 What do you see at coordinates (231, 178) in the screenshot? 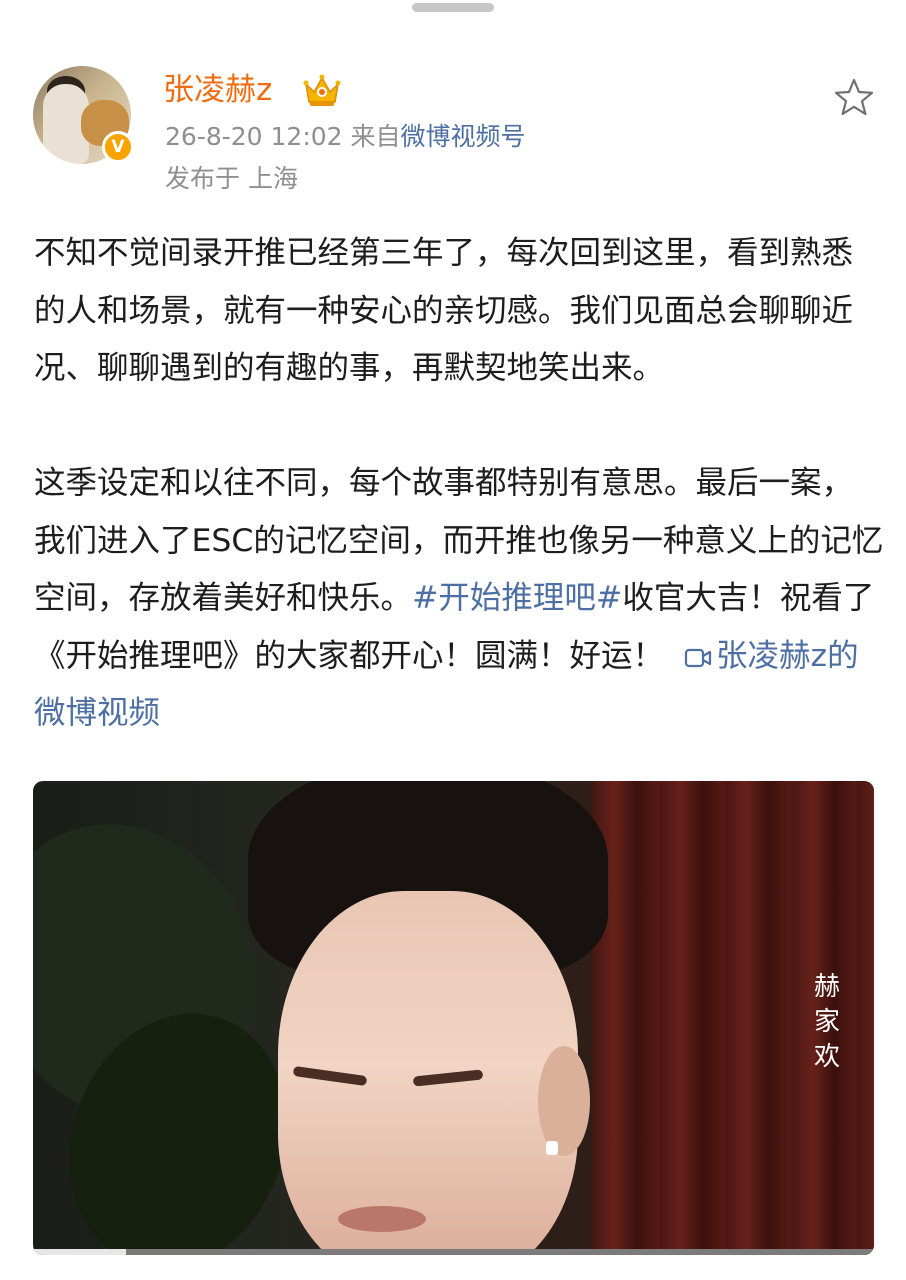
I see `post-location: 发布于 上海` at bounding box center [231, 178].